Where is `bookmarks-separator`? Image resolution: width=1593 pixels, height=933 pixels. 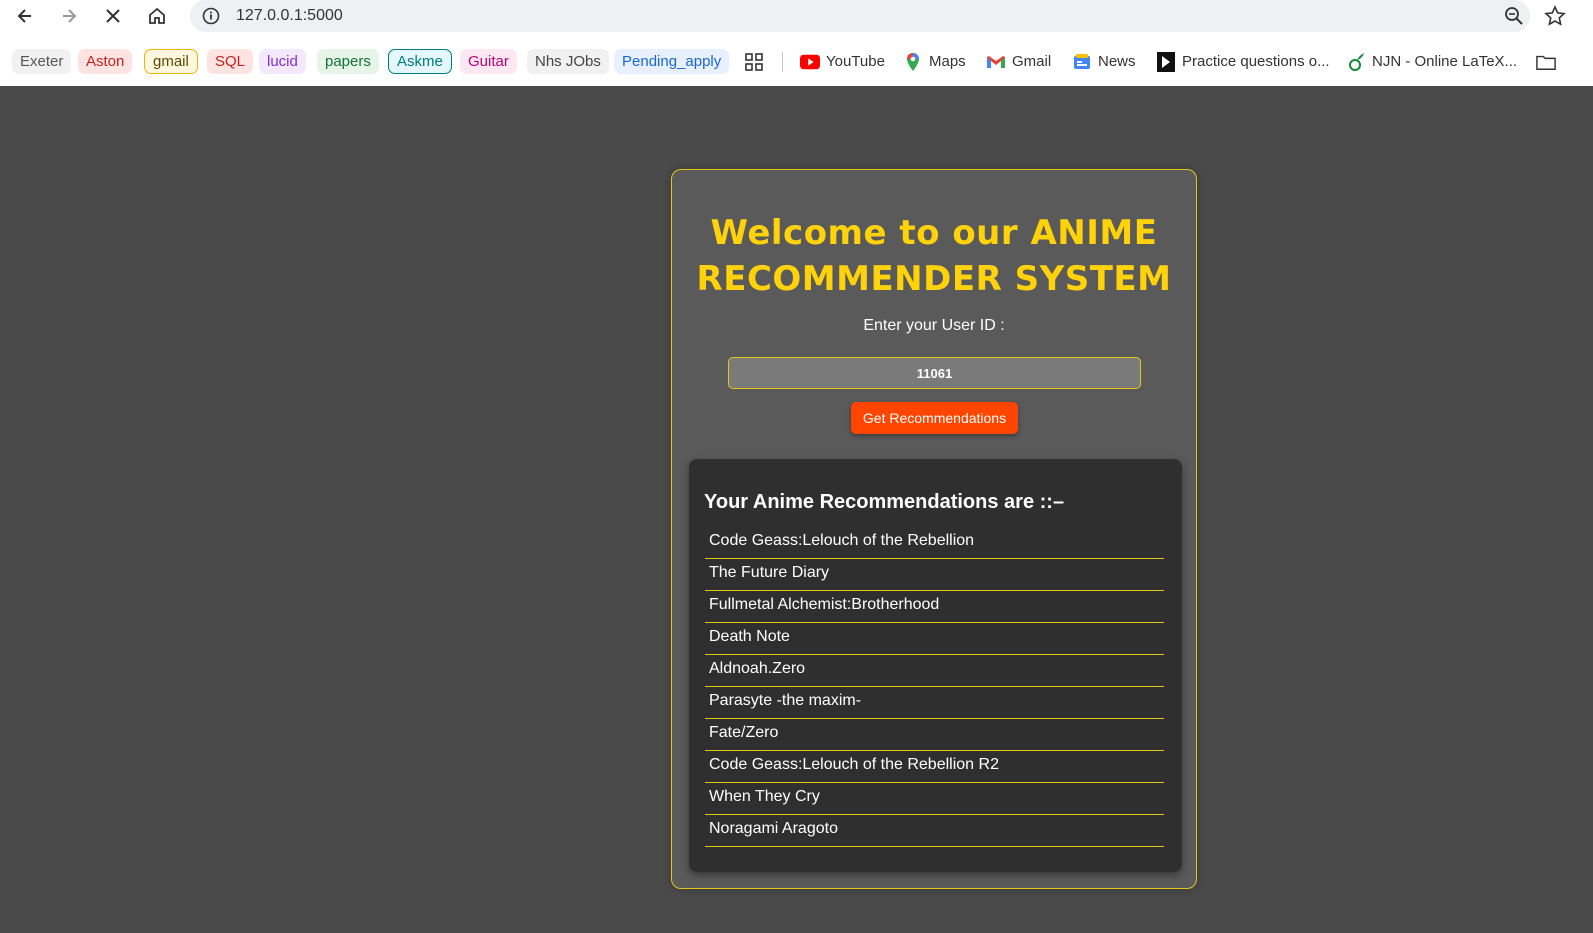 bookmarks-separator is located at coordinates (782, 62).